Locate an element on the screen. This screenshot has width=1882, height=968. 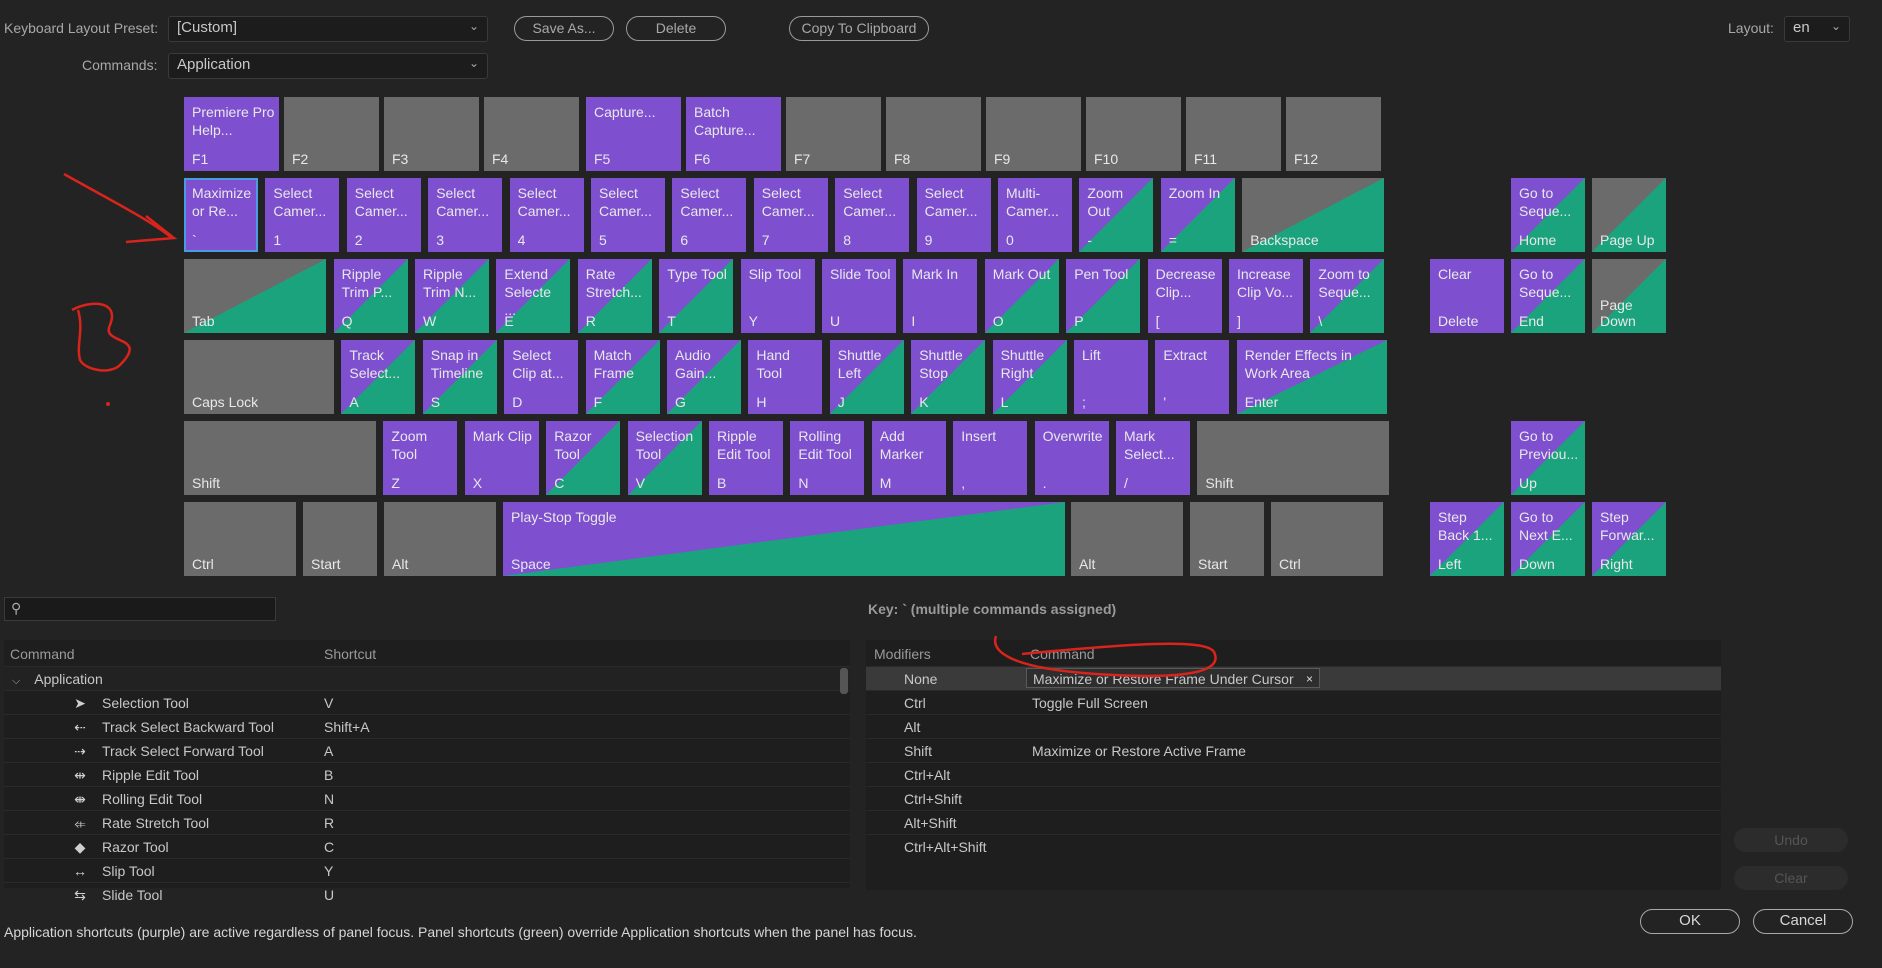
key-f4: F4 is located at coordinates (531, 134).